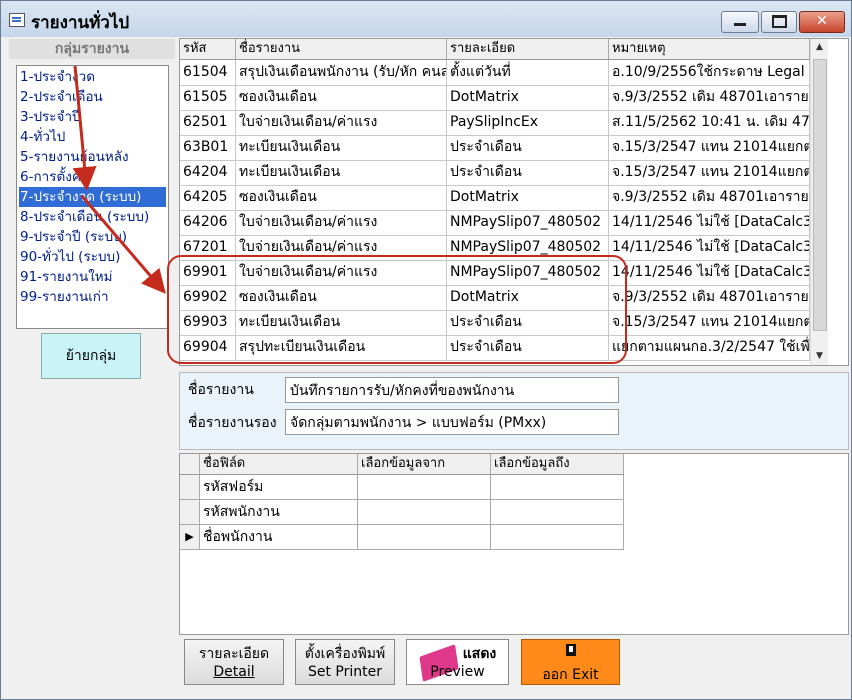 Image resolution: width=852 pixels, height=700 pixels. What do you see at coordinates (557, 464) in the screenshot?
I see `field-column-header: เลือกข้อมูลถึง` at bounding box center [557, 464].